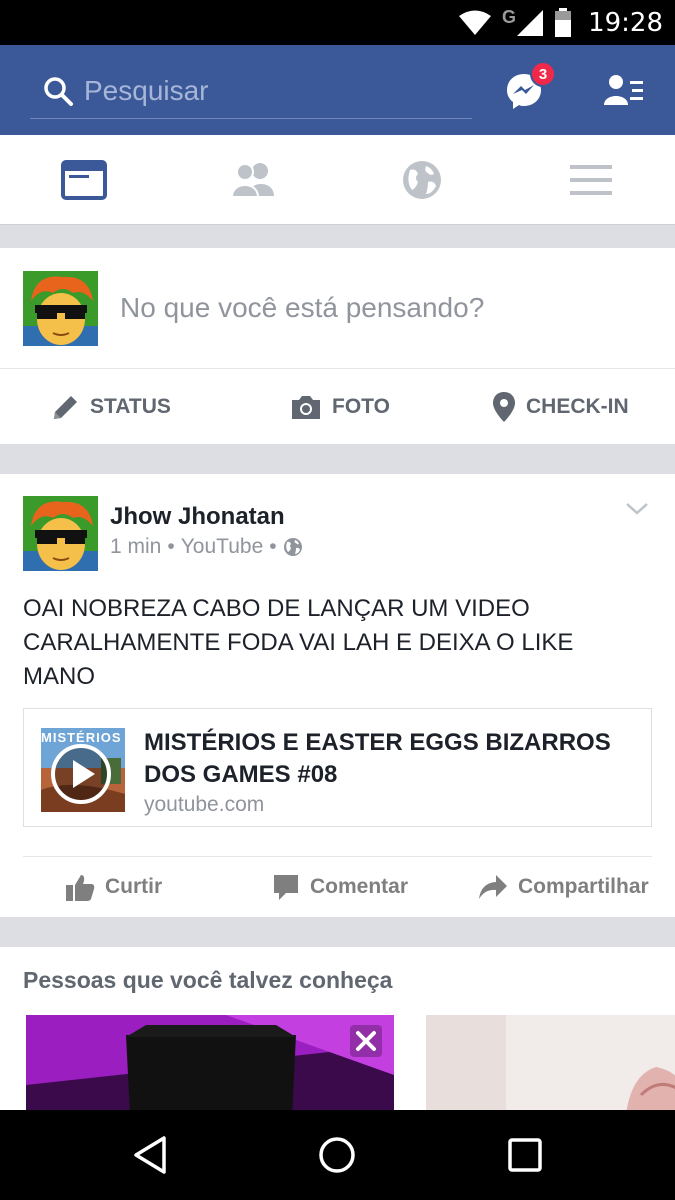 This screenshot has width=675, height=1200. I want to click on comment-button: Comentar, so click(340, 887).